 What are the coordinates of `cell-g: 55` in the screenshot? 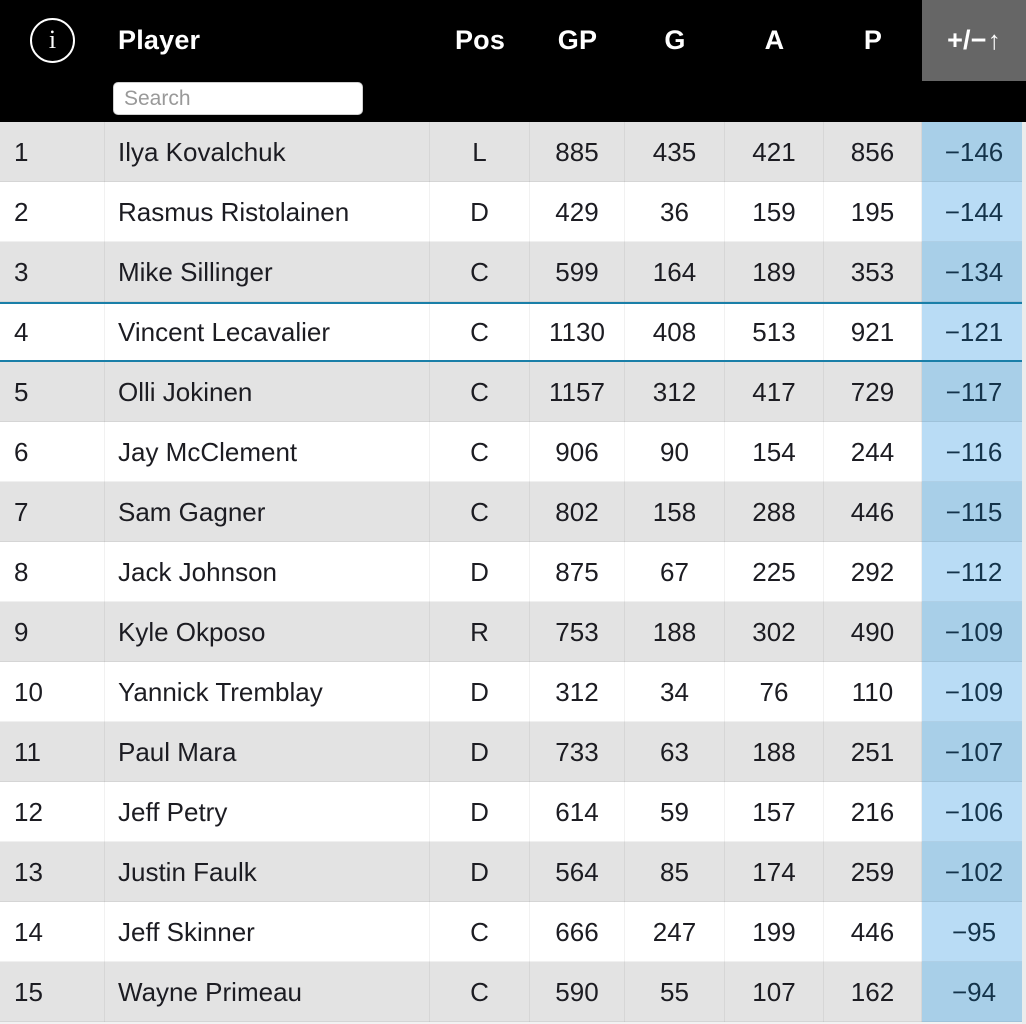 It's located at (675, 992).